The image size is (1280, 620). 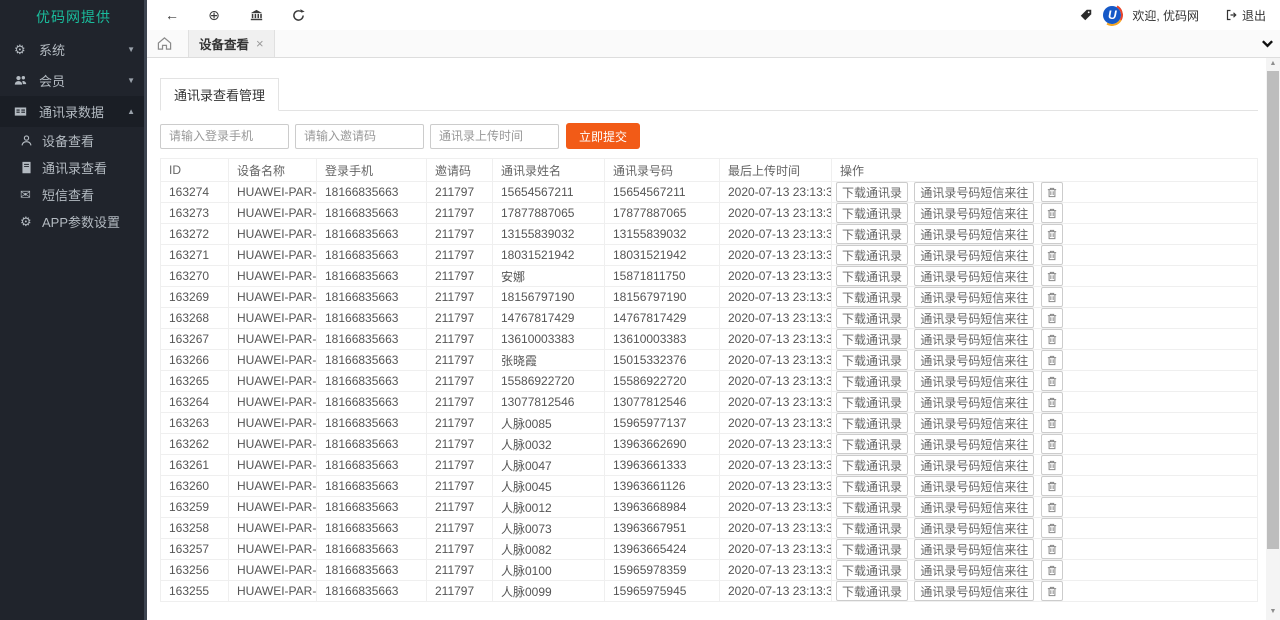 What do you see at coordinates (214, 15) in the screenshot?
I see `fullscreen-button: ⊕` at bounding box center [214, 15].